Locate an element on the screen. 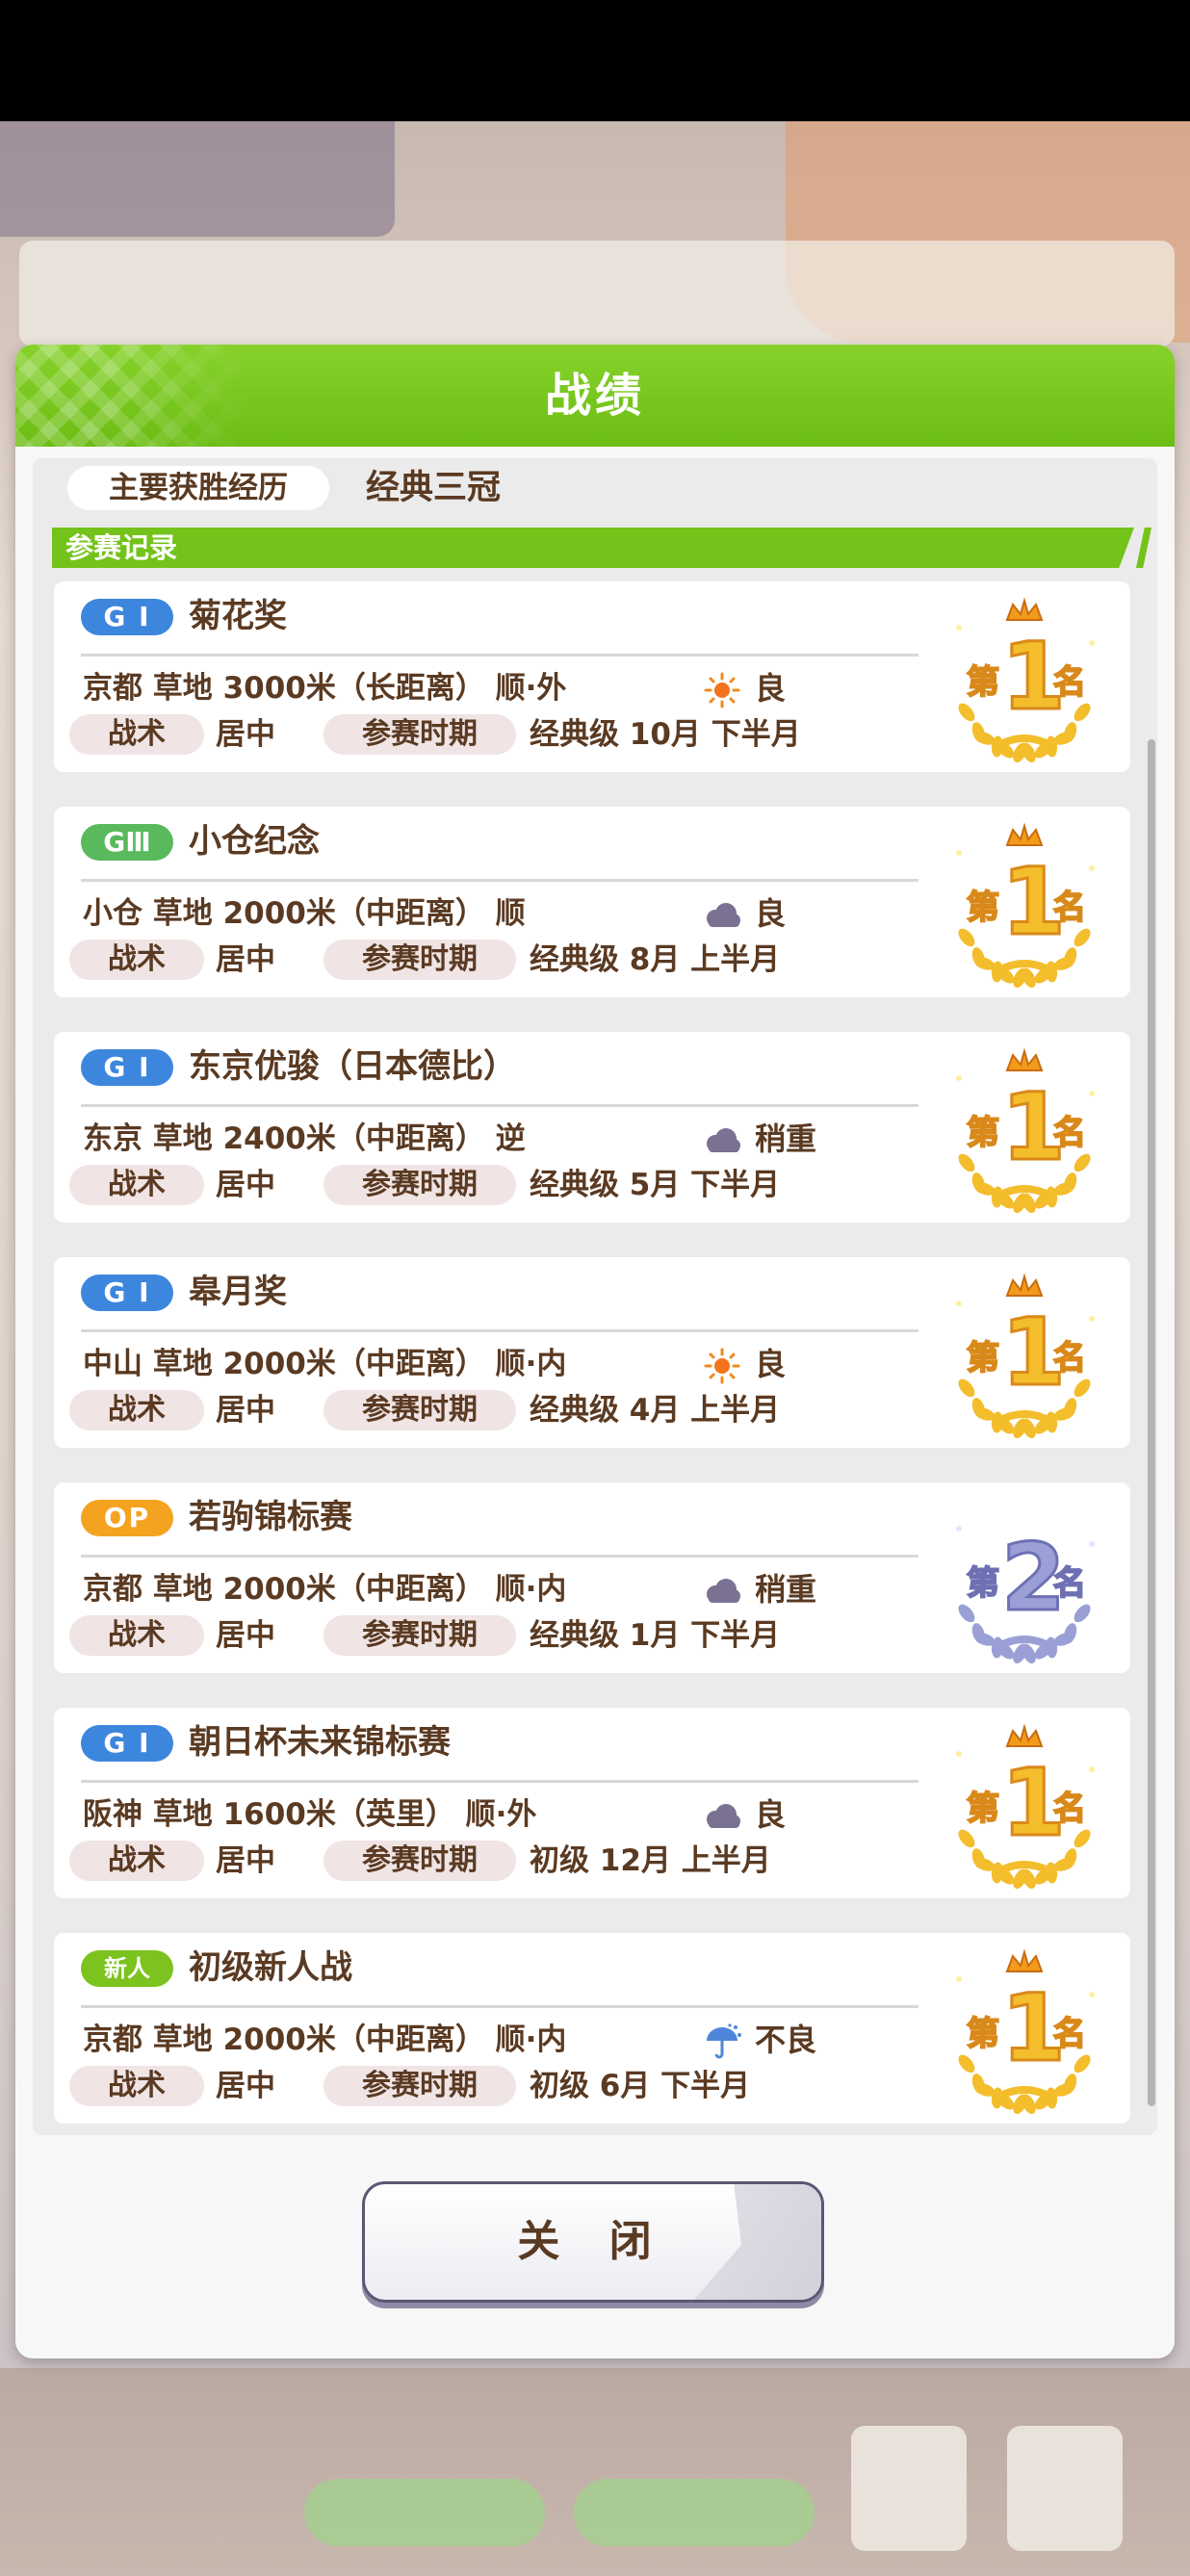  period-value: 初级 6月 下半月 is located at coordinates (641, 2086).